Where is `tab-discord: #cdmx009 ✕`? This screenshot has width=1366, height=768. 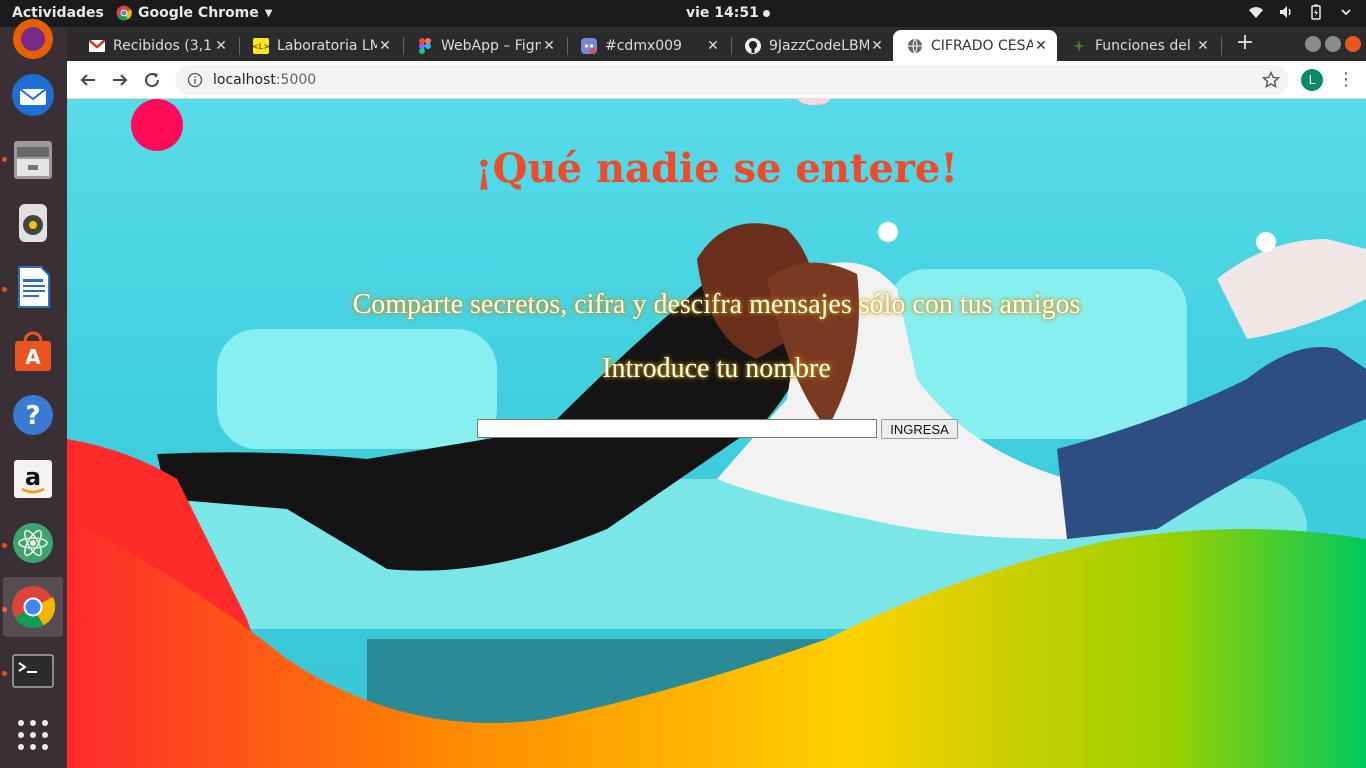 tab-discord: #cdmx009 ✕ is located at coordinates (648, 45).